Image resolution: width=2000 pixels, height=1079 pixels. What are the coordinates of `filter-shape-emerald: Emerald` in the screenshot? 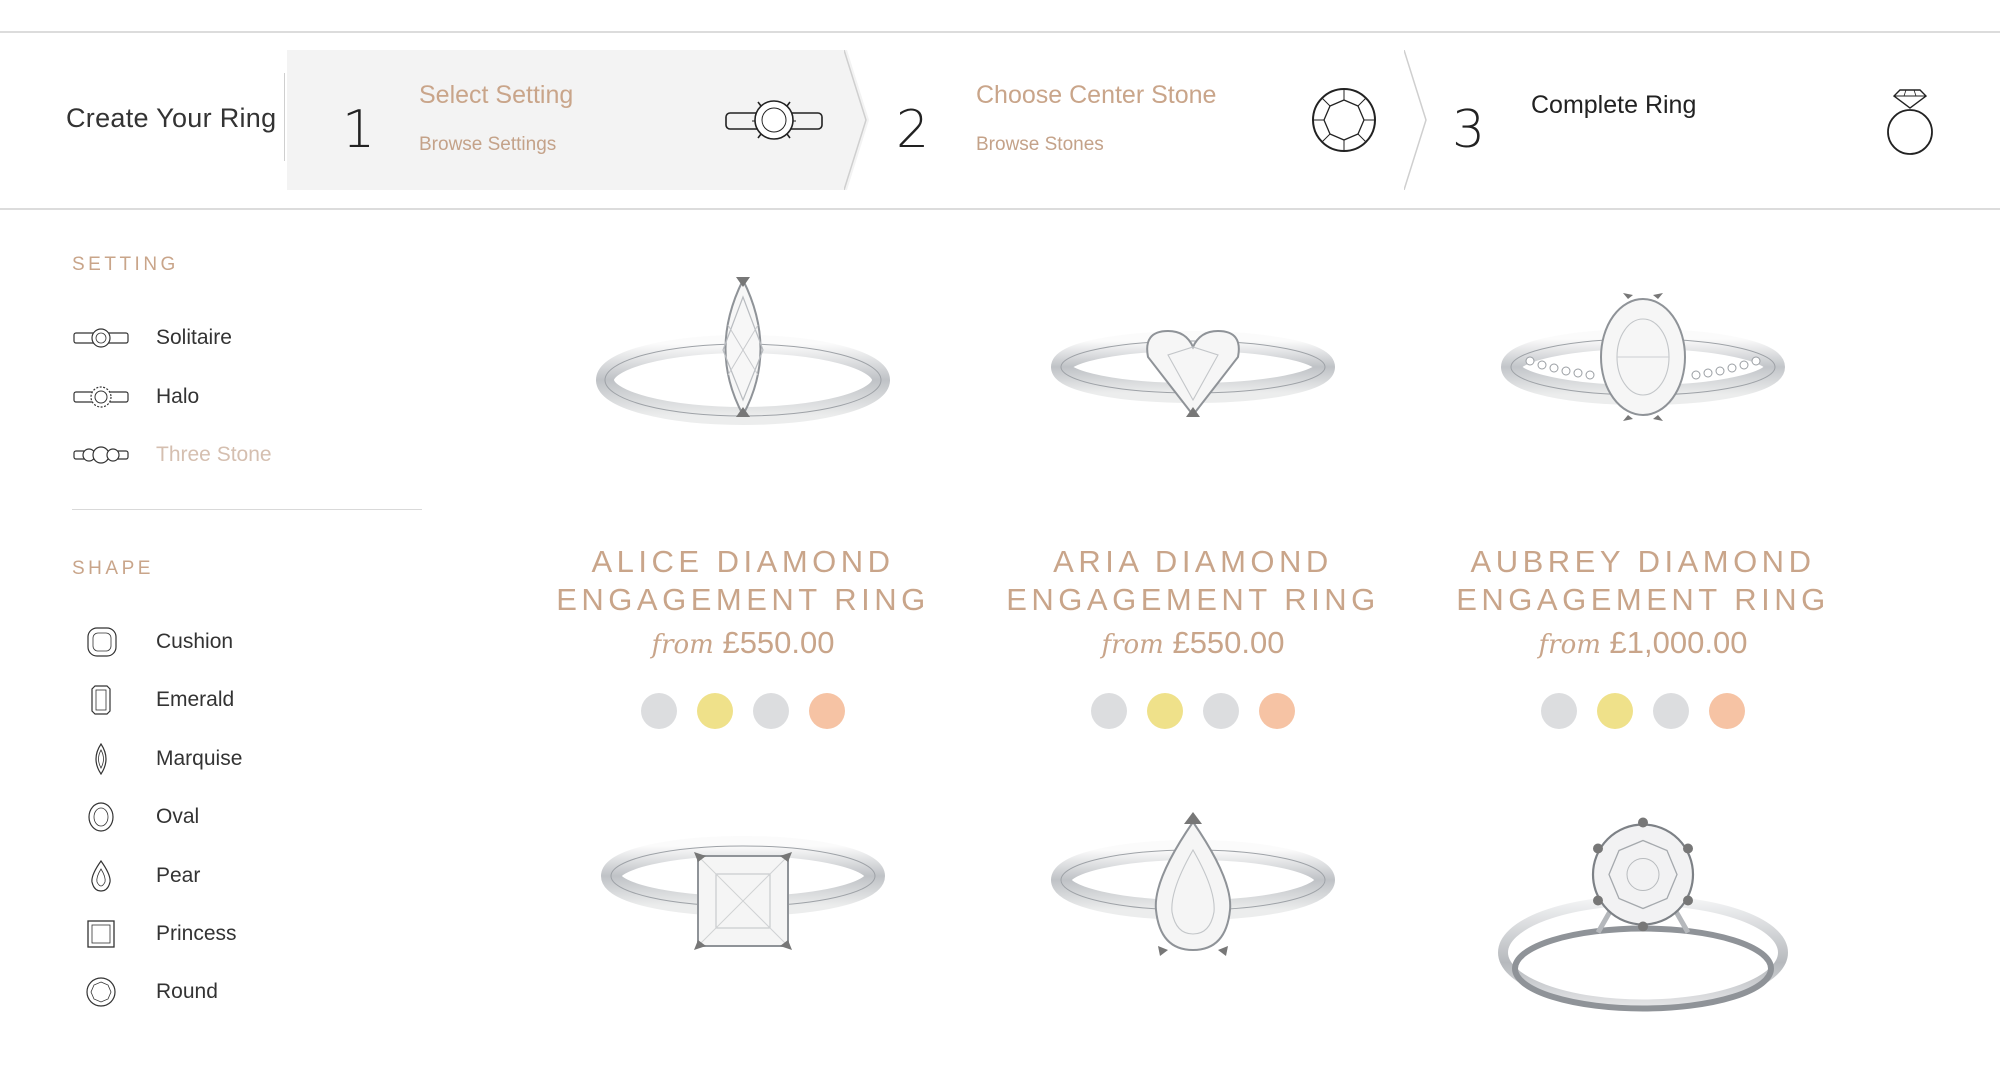 It's located at (237, 700).